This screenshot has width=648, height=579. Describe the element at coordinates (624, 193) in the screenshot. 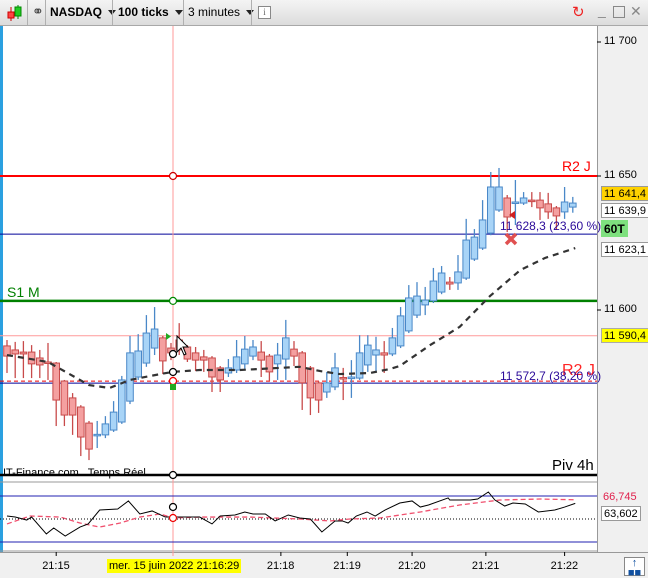

I see `last-price-box: 11 641,4` at that location.